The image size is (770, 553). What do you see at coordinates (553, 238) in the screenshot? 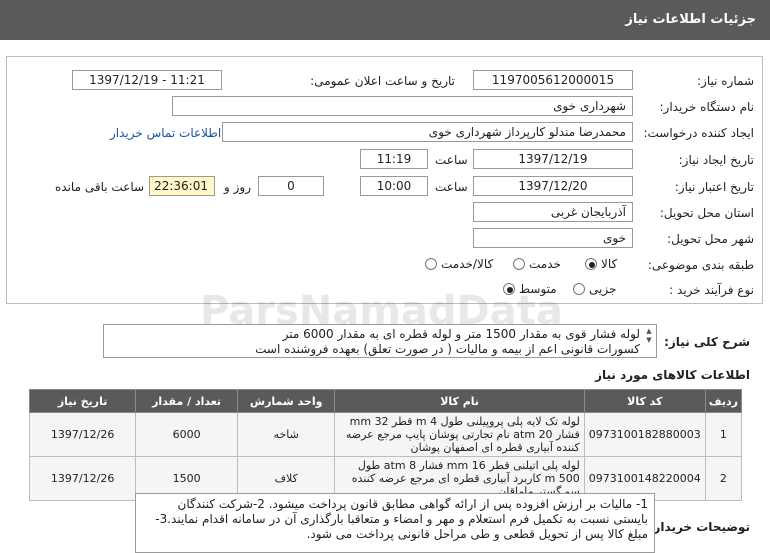
I see `city-field: خوی` at bounding box center [553, 238].